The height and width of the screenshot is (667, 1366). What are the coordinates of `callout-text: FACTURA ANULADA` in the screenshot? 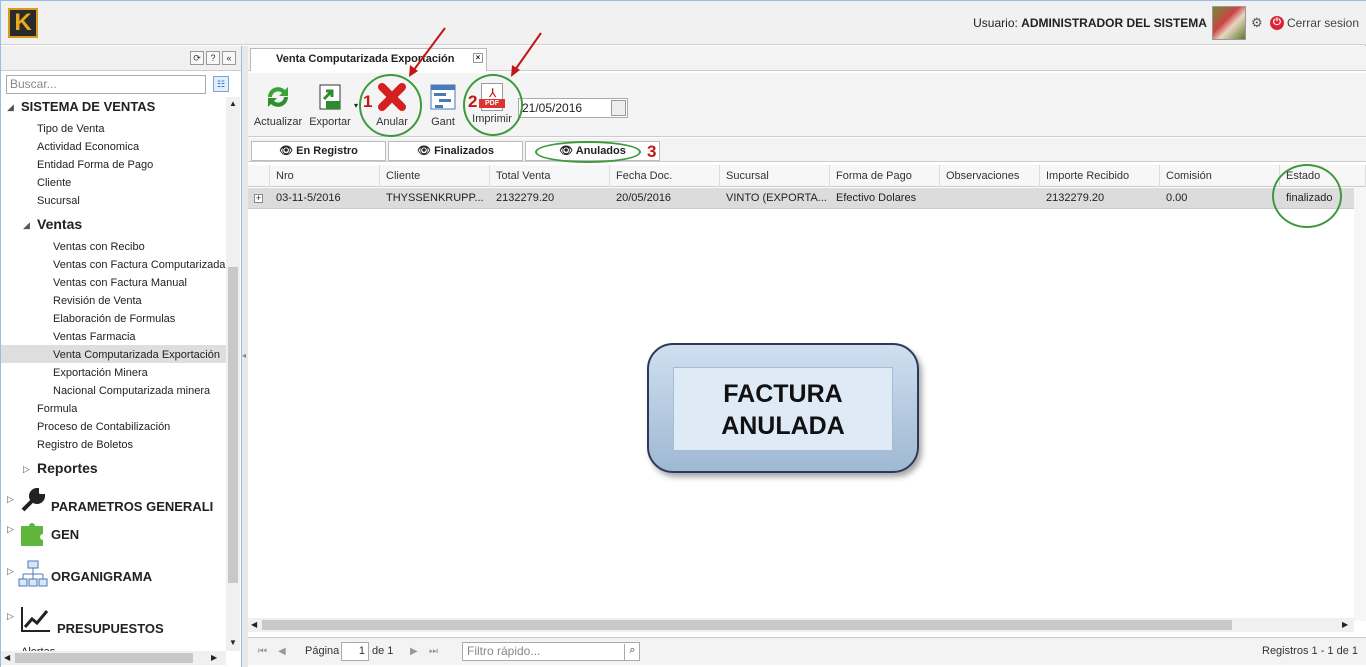 It's located at (783, 409).